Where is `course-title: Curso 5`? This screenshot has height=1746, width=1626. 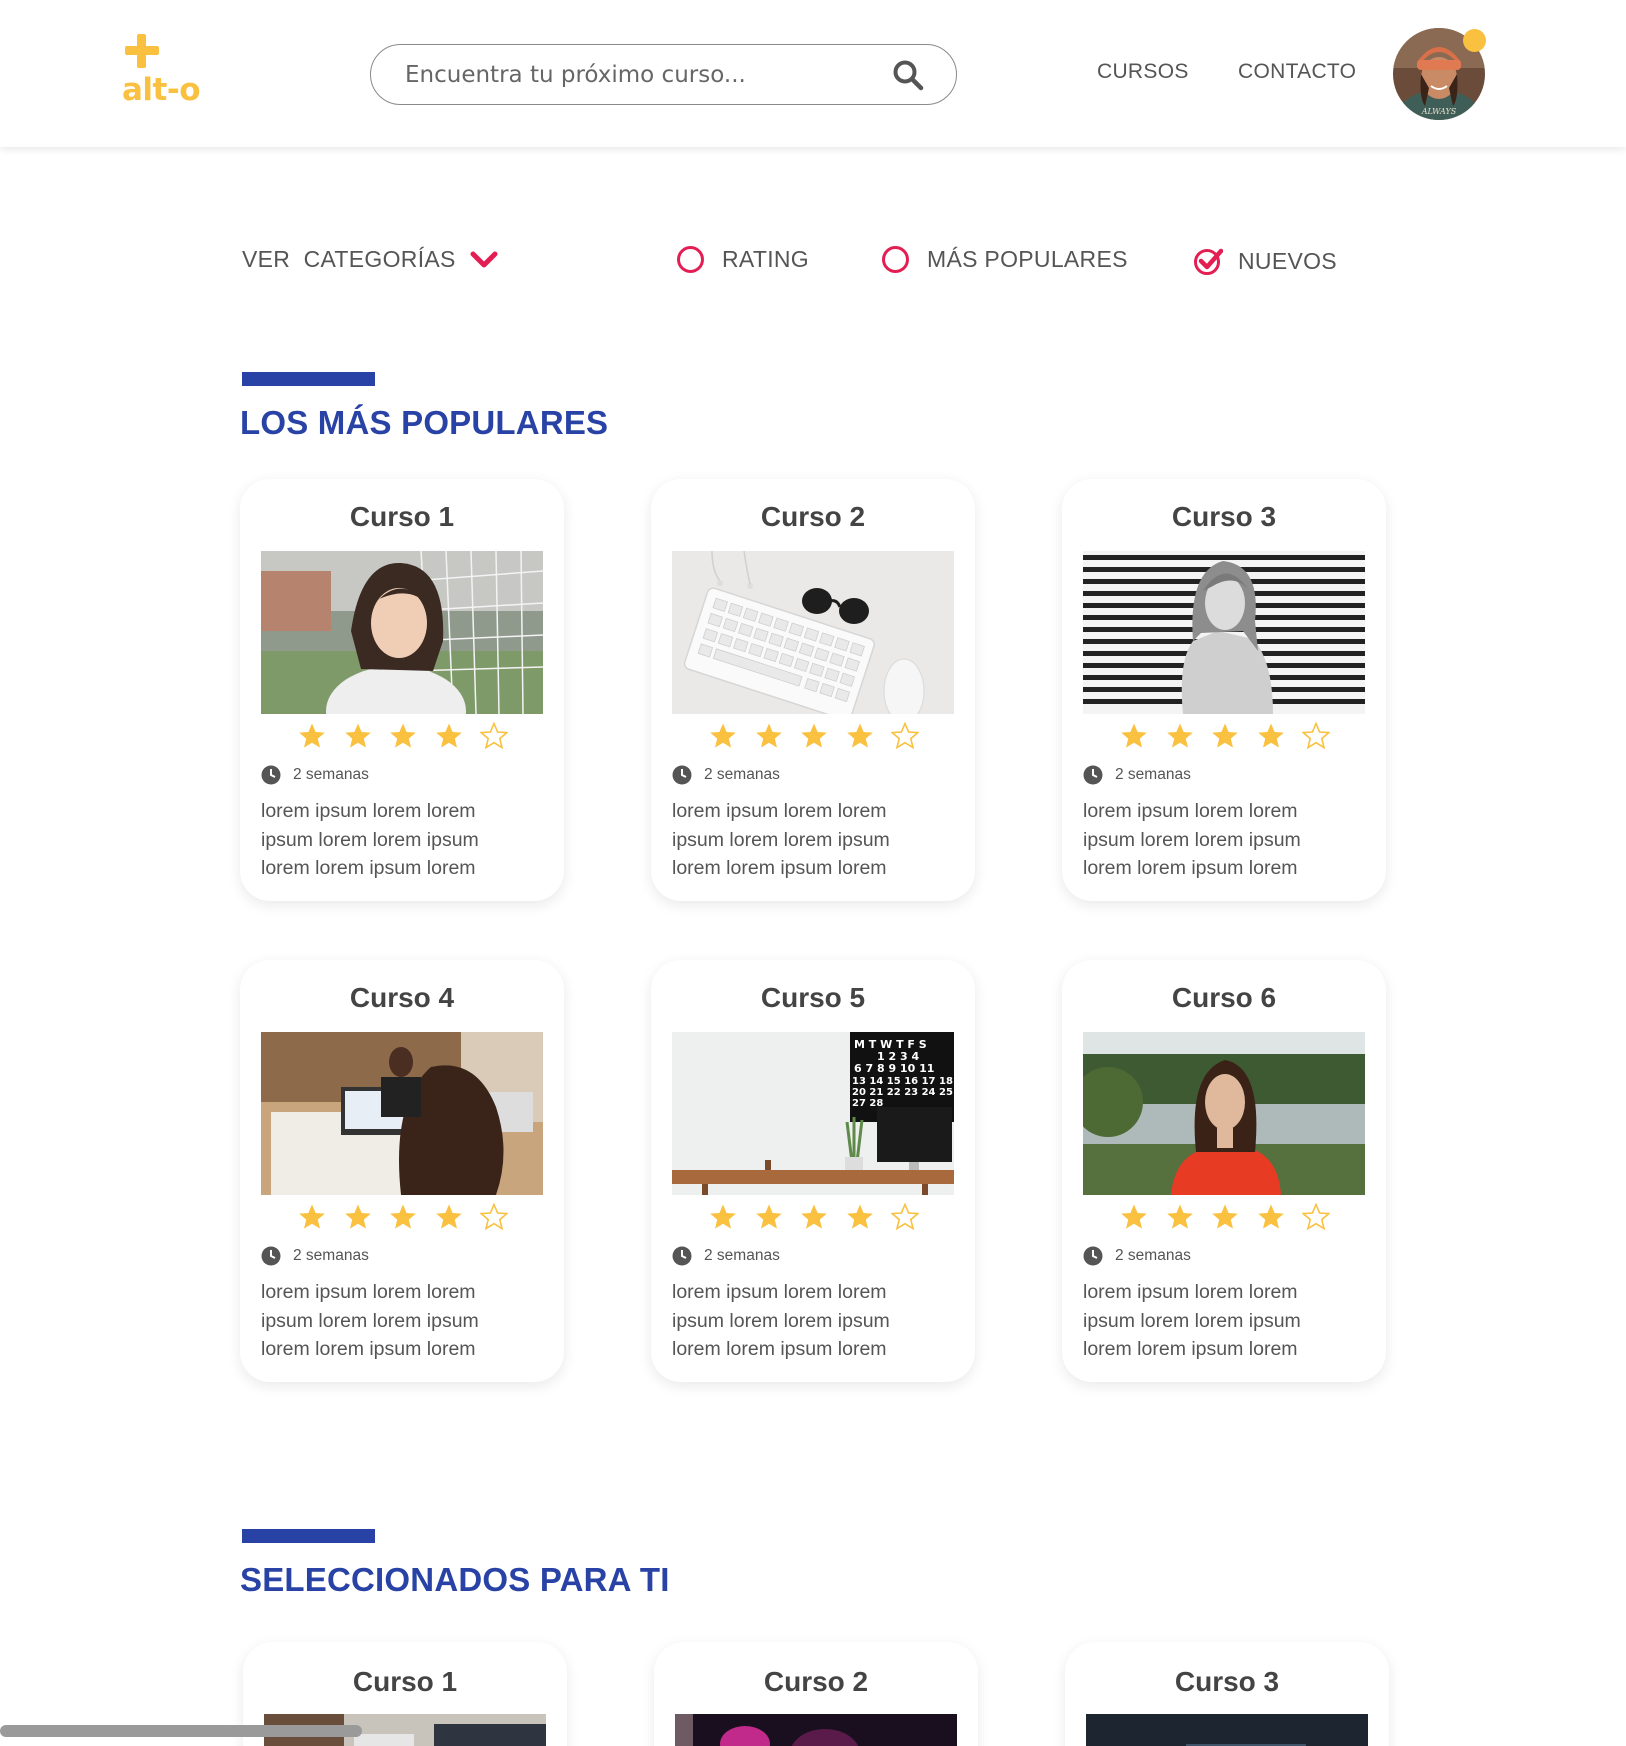 course-title: Curso 5 is located at coordinates (813, 997).